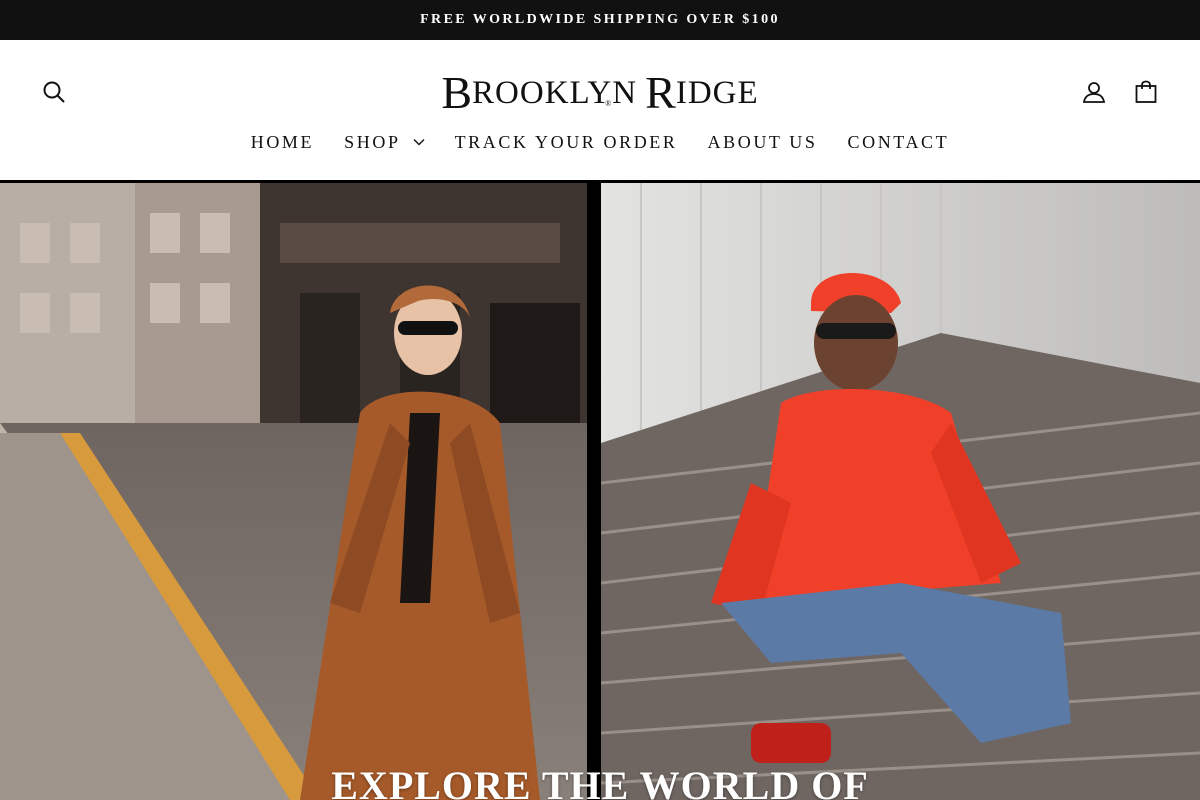 The height and width of the screenshot is (800, 1200). I want to click on search-icon, so click(54, 92).